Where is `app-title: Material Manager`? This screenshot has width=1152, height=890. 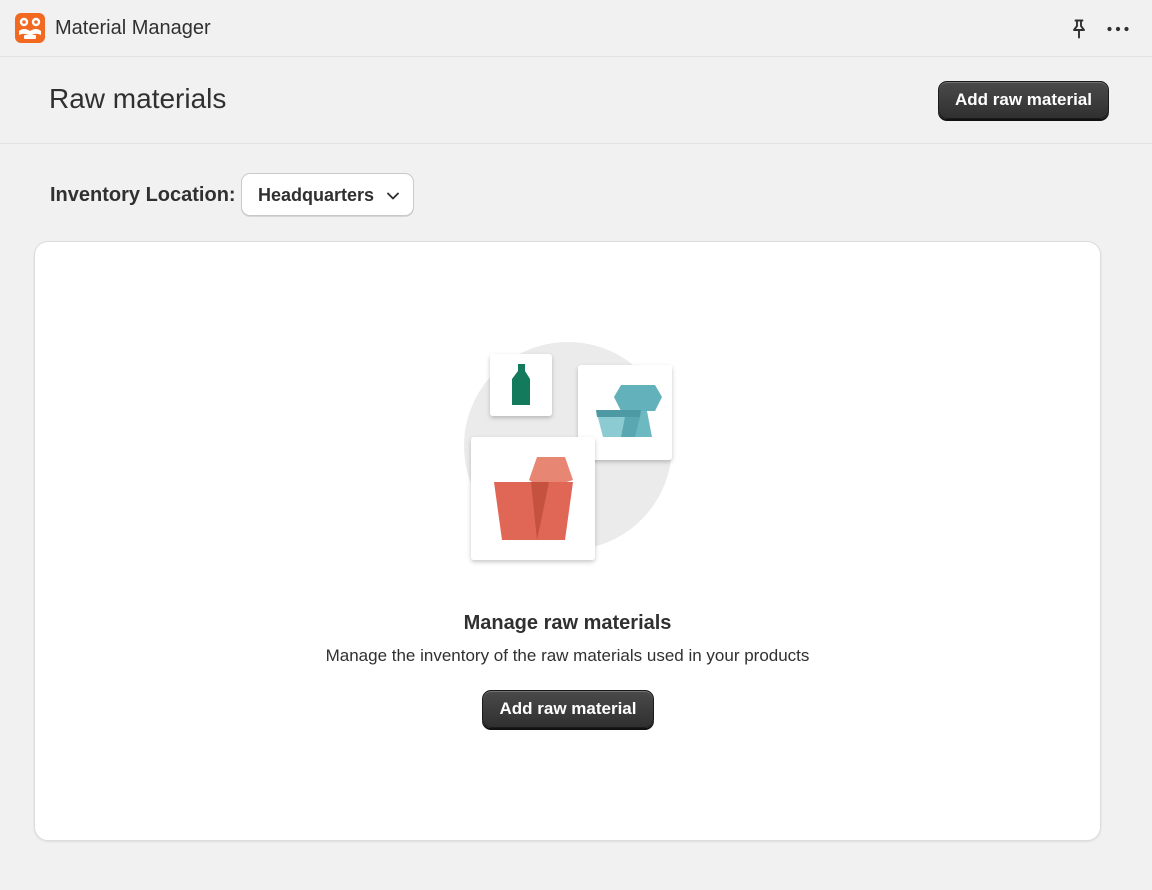
app-title: Material Manager is located at coordinates (133, 28).